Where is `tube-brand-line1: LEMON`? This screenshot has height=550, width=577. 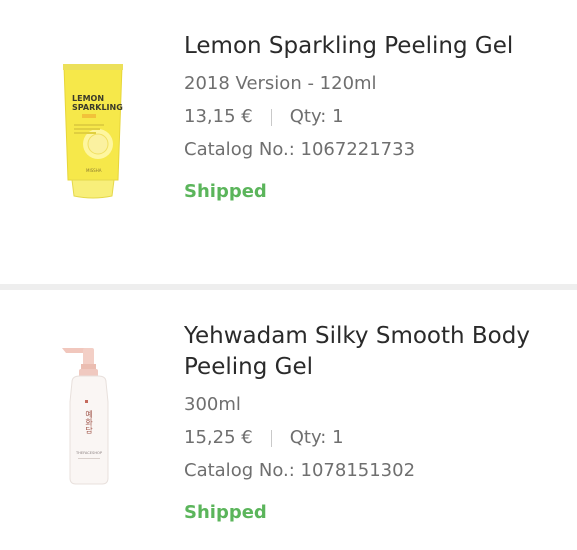 tube-brand-line1: LEMON is located at coordinates (88, 98).